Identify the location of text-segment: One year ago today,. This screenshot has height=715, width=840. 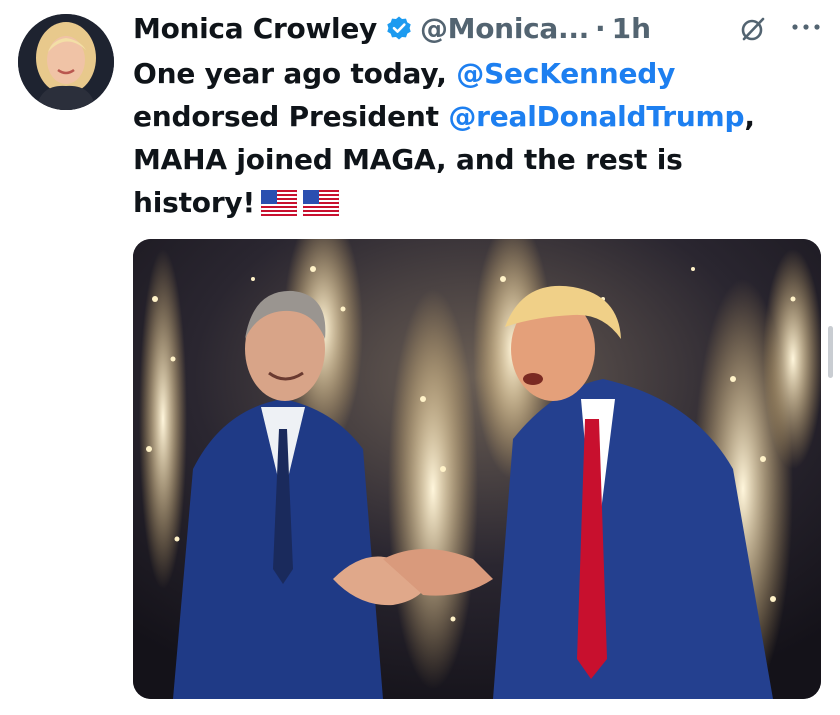
(295, 73).